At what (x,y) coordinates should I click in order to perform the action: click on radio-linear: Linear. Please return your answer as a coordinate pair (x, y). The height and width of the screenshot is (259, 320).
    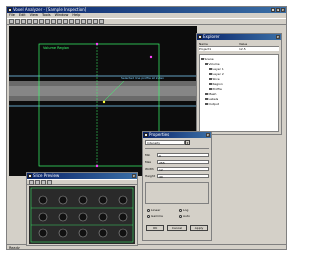
    Looking at the image, I should click on (153, 210).